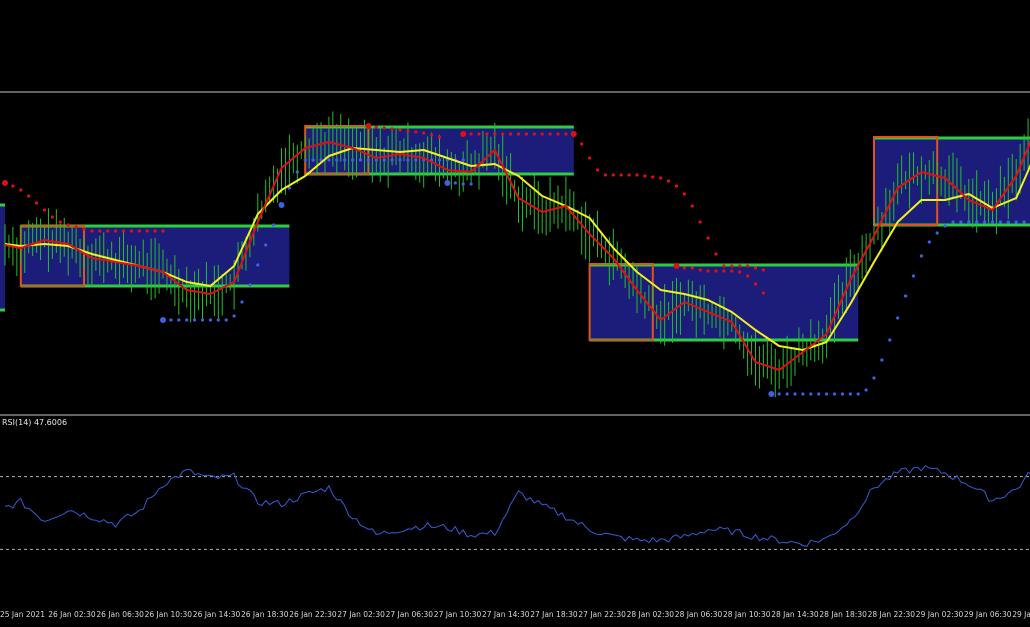 The height and width of the screenshot is (627, 1030). I want to click on time-tick-label: 26 Jan 22:30, so click(313, 614).